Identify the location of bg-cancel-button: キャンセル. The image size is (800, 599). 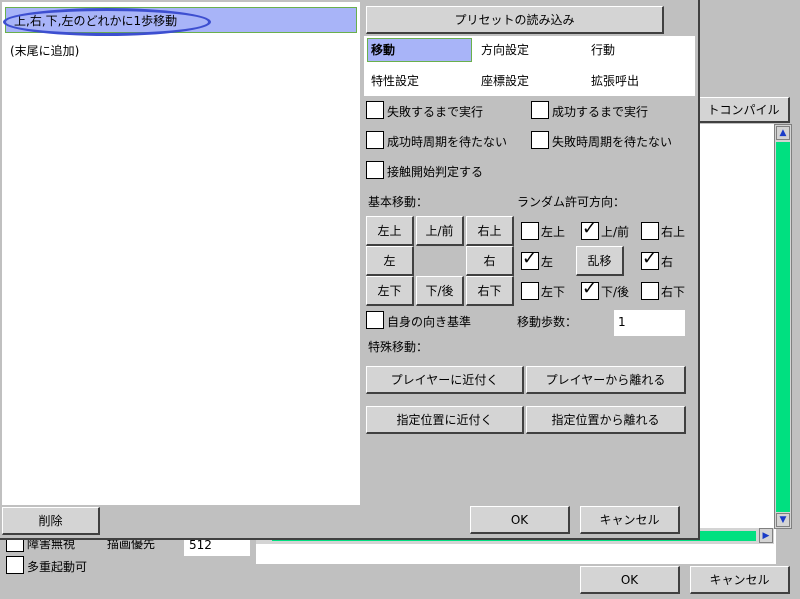
(740, 580).